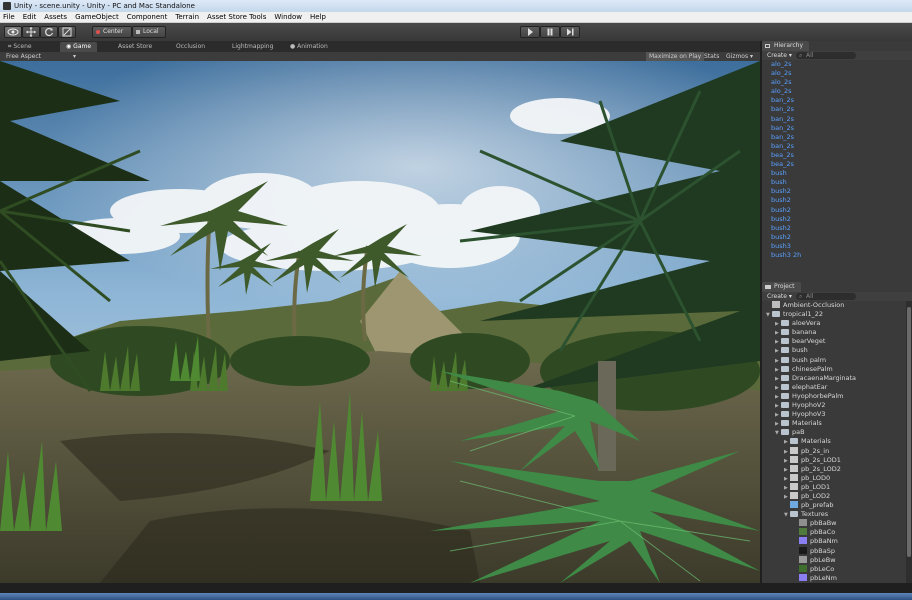 The image size is (912, 600). What do you see at coordinates (293, 46) in the screenshot?
I see `animation-tab-icon: ●` at bounding box center [293, 46].